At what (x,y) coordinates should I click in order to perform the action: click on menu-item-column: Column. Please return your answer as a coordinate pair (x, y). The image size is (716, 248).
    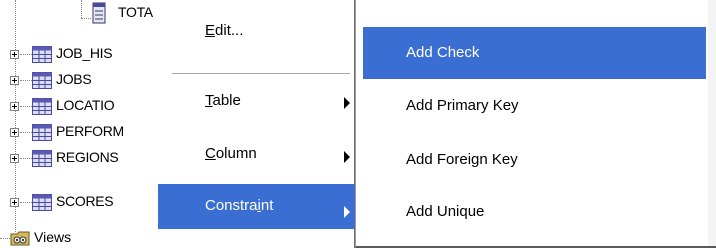
    Looking at the image, I should click on (256, 155).